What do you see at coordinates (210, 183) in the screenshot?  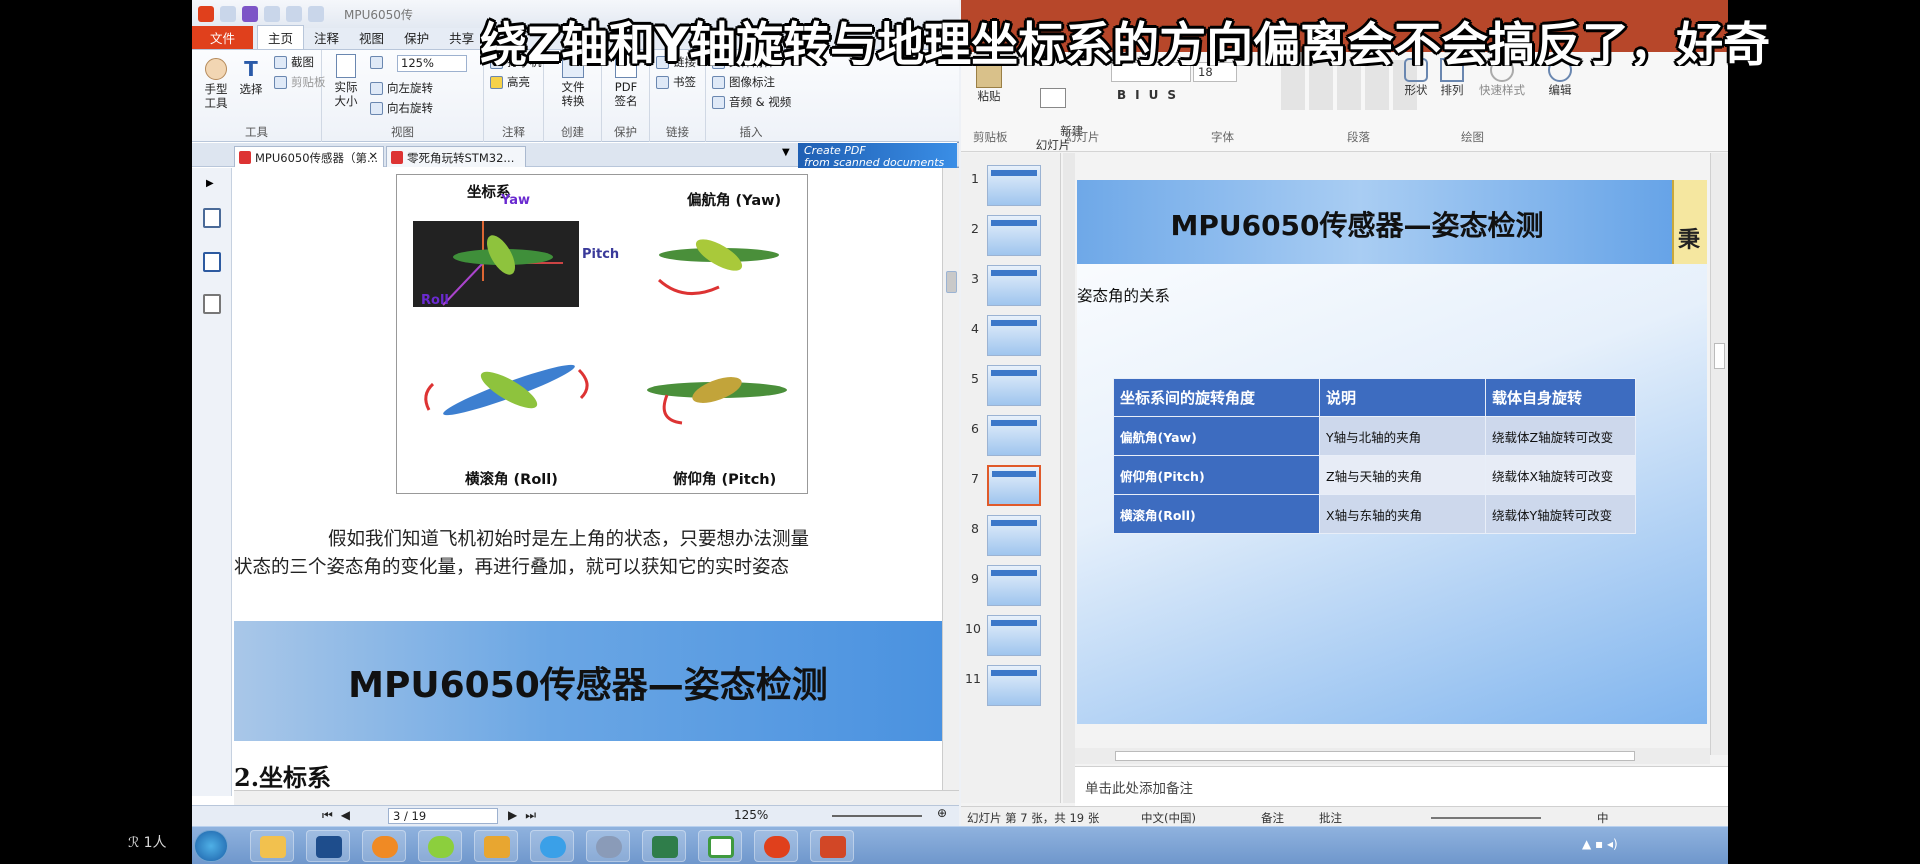 I see `expand-sidebar-icon: ▶` at bounding box center [210, 183].